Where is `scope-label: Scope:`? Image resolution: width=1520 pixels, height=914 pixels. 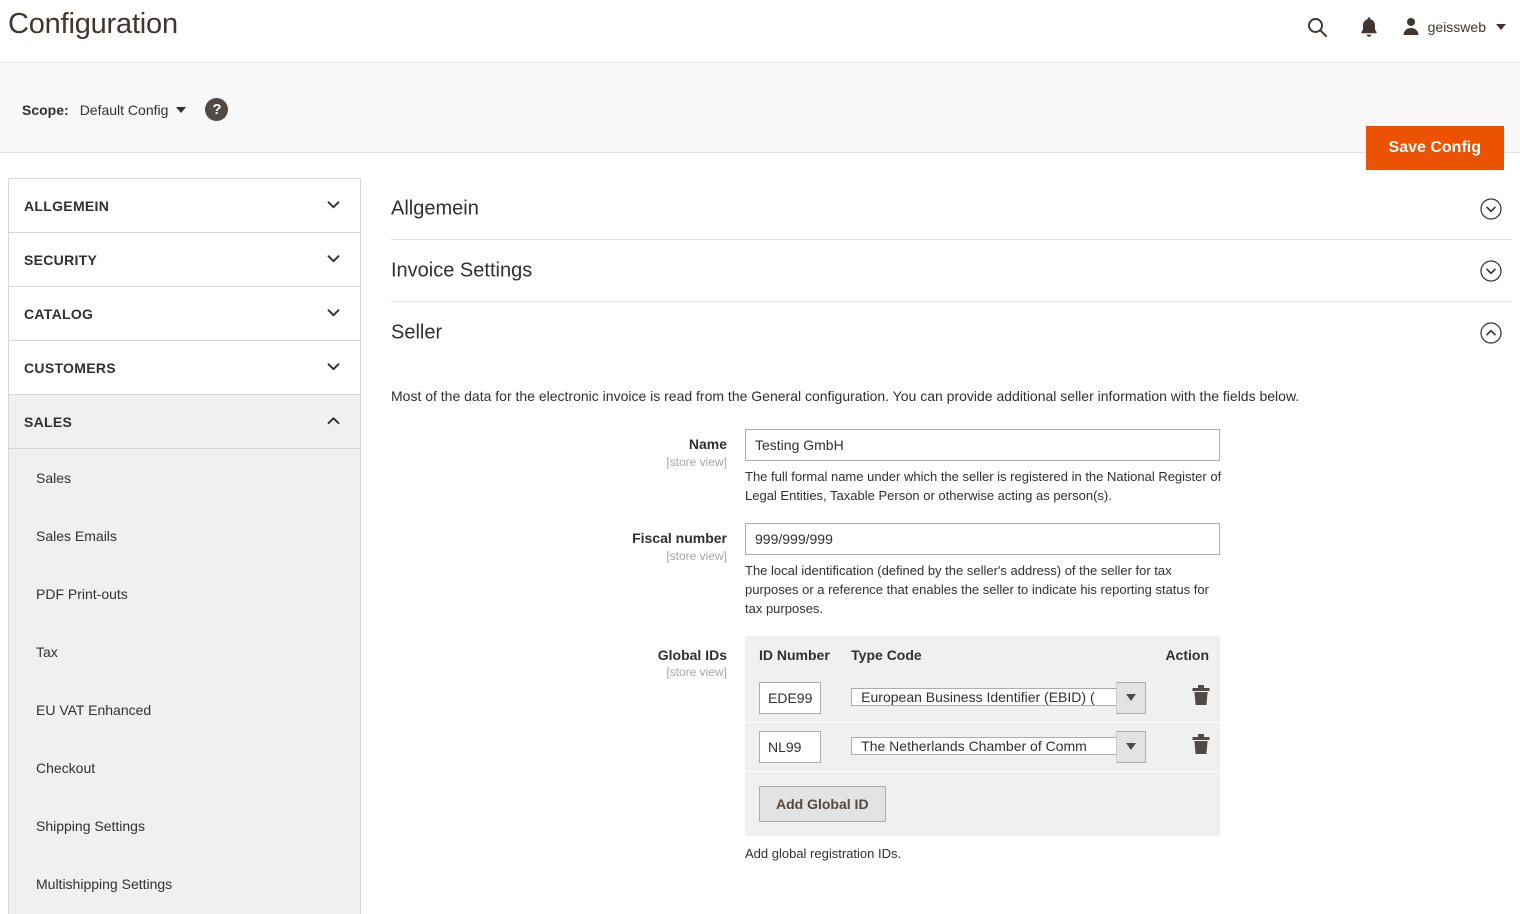 scope-label: Scope: is located at coordinates (45, 109).